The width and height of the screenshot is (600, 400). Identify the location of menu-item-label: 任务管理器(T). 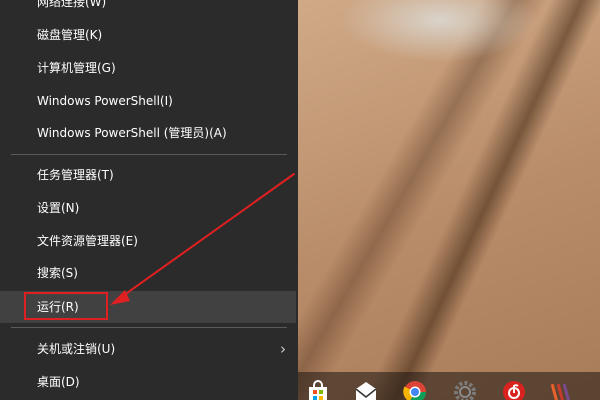
(75, 175).